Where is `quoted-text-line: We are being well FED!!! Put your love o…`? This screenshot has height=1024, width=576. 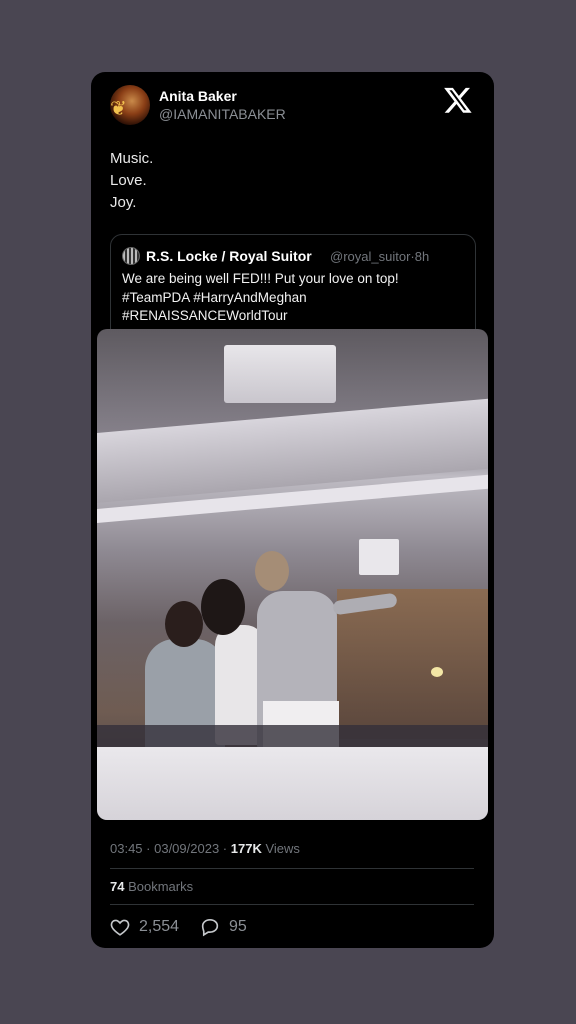
quoted-text-line: We are being well FED!!! Put your love o… is located at coordinates (260, 278).